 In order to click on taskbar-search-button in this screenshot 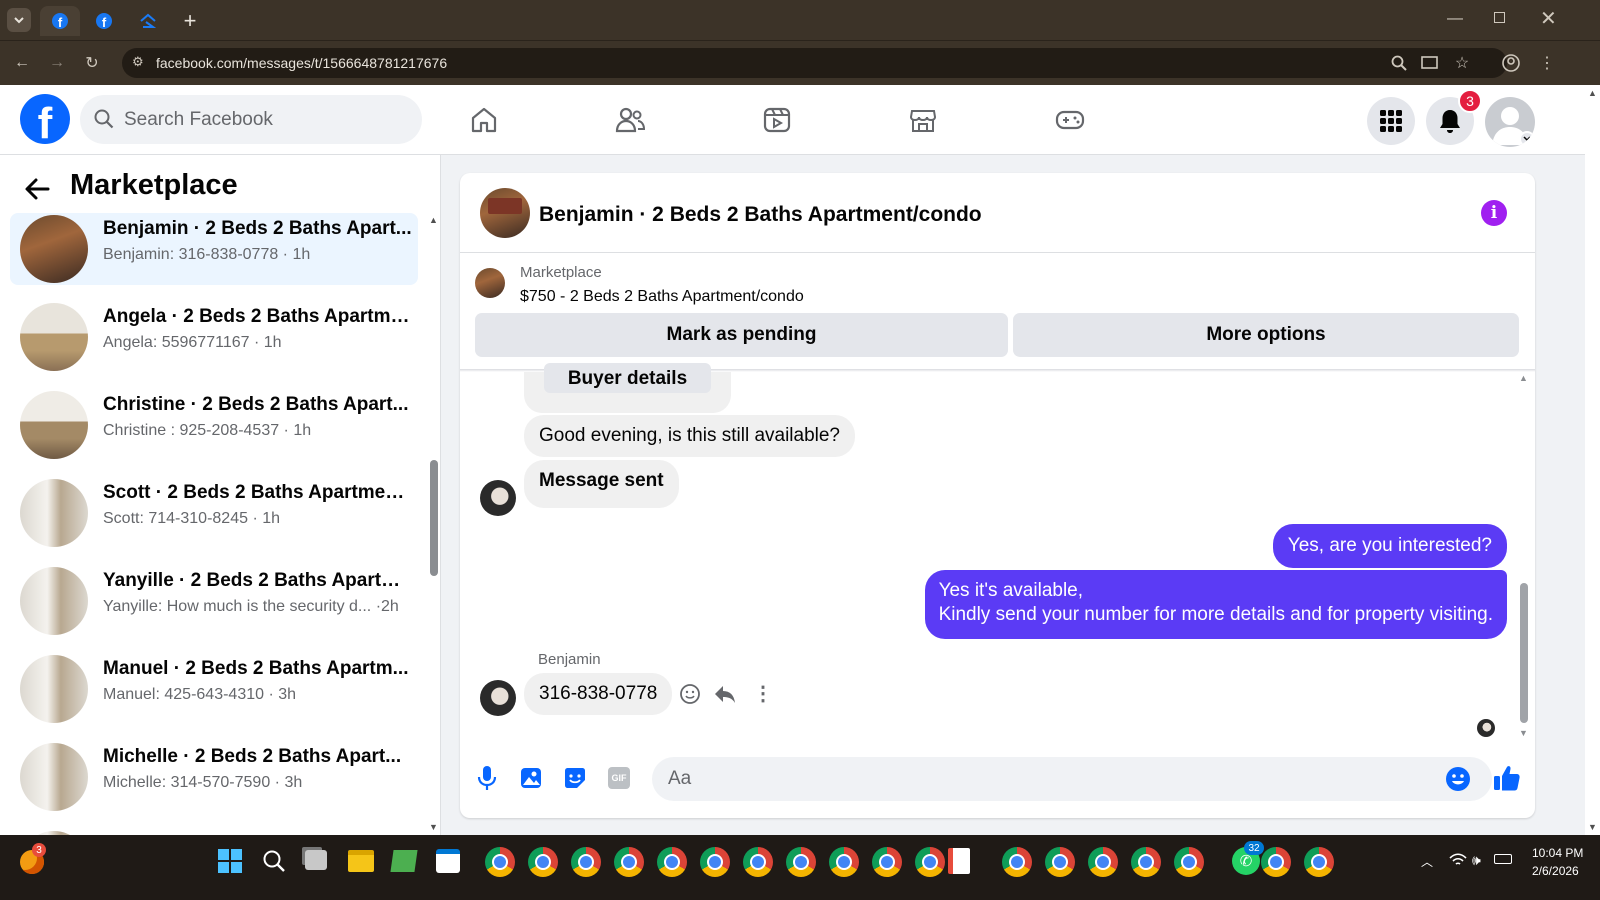, I will do `click(274, 863)`.